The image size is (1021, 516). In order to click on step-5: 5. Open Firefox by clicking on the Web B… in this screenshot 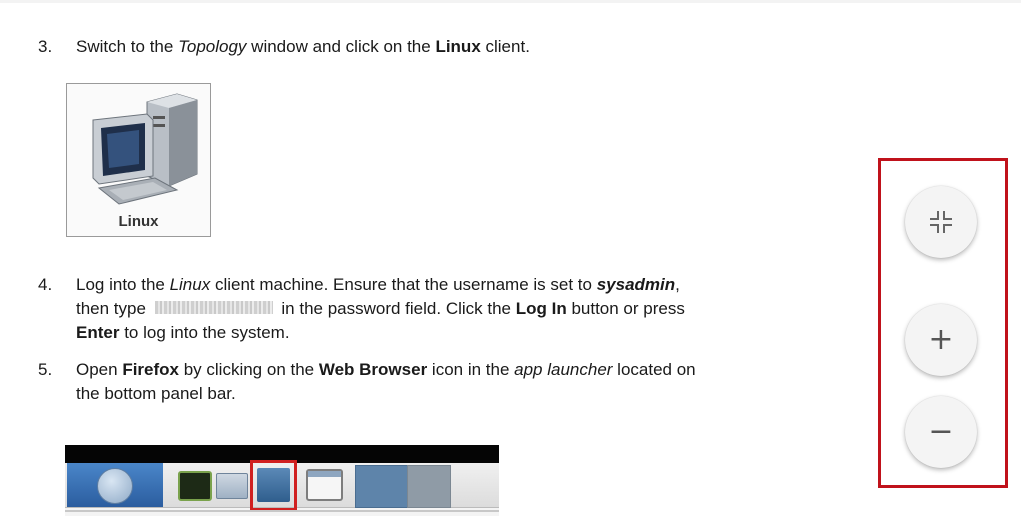, I will do `click(458, 382)`.